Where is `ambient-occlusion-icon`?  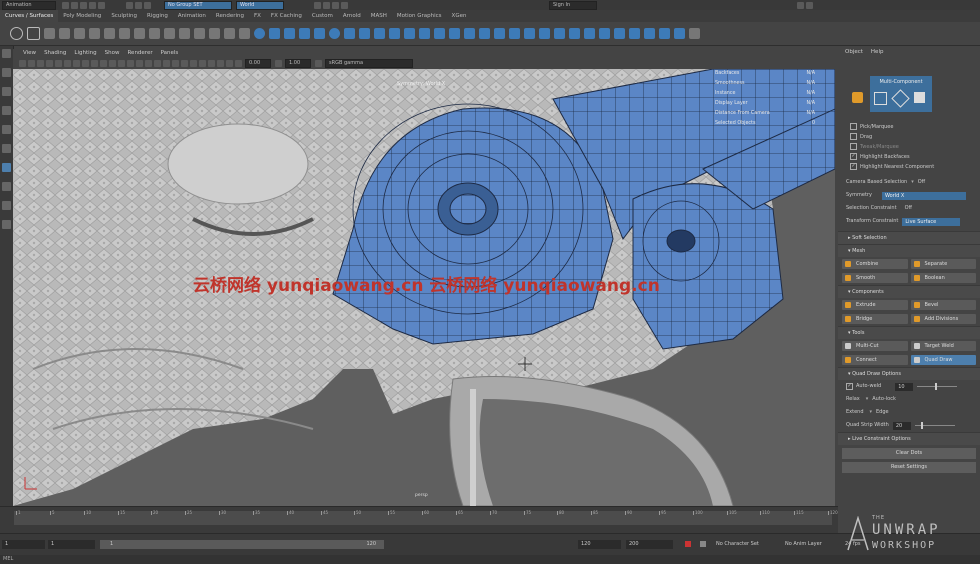 ambient-occlusion-icon is located at coordinates (166, 63).